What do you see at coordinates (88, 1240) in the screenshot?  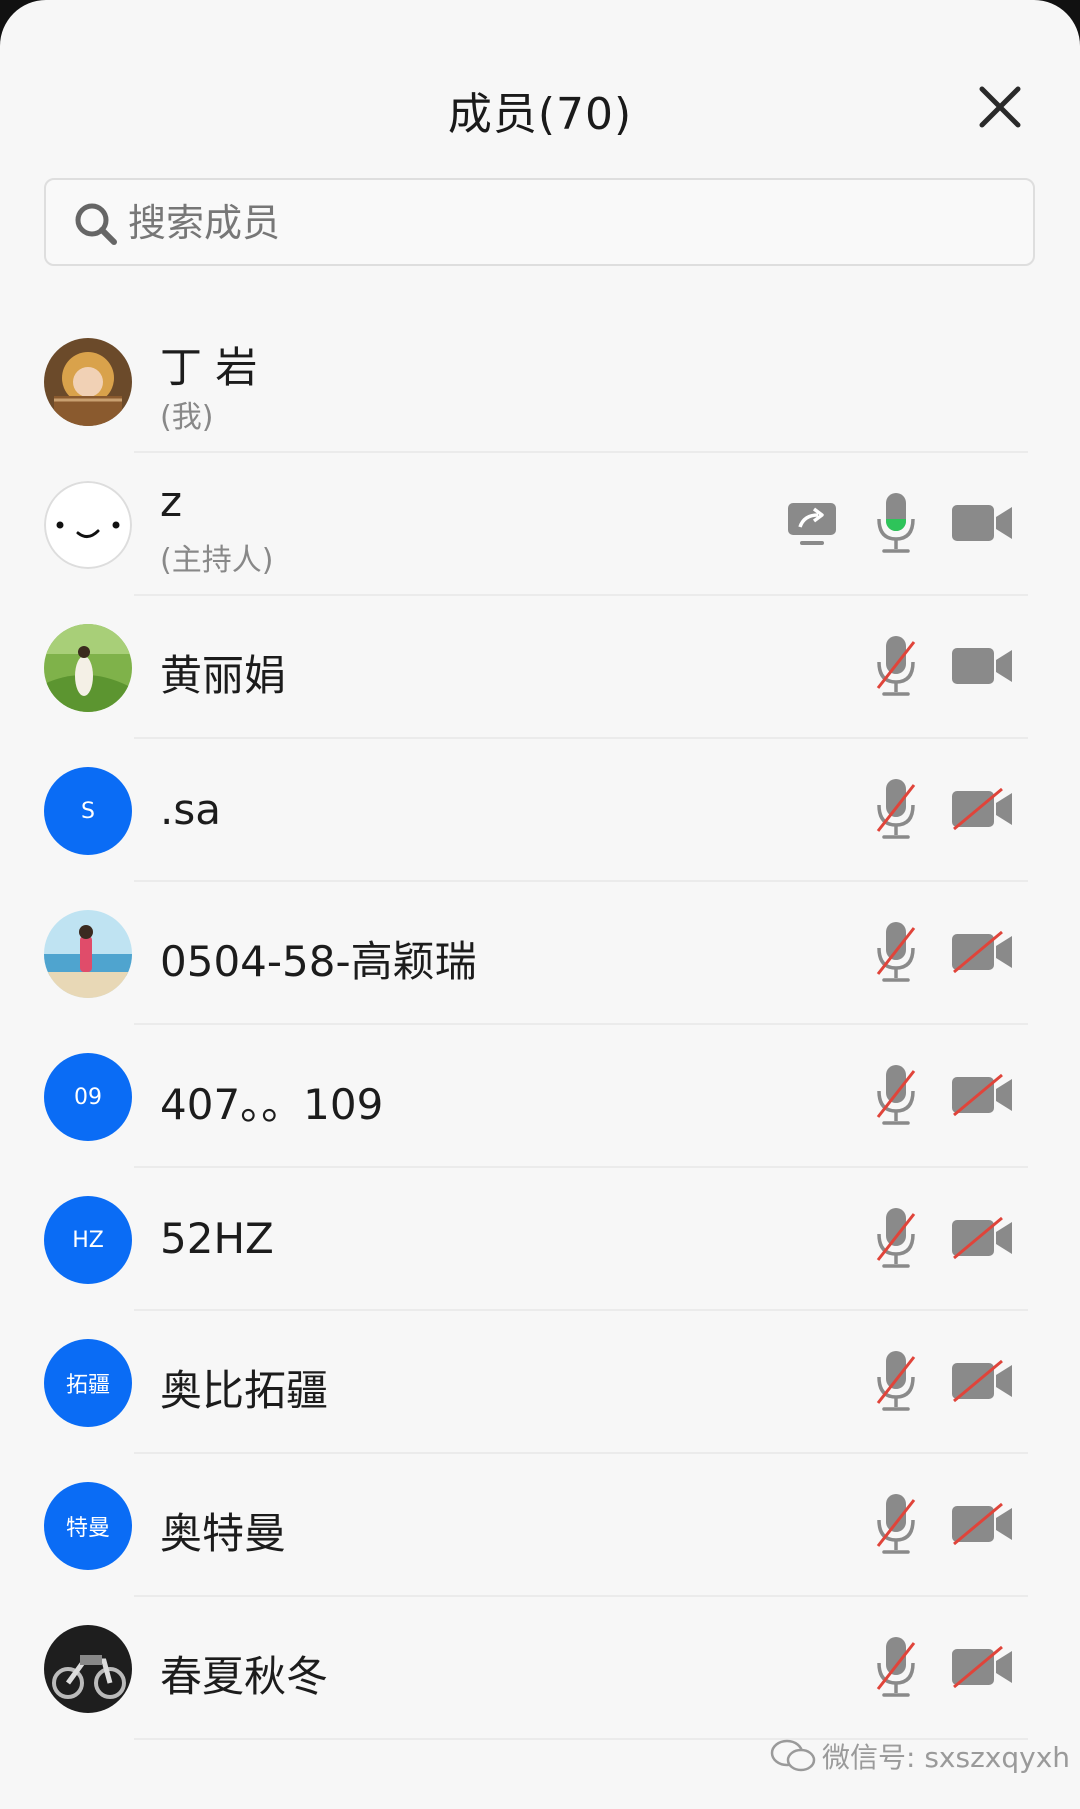 I see `avatar: HZ` at bounding box center [88, 1240].